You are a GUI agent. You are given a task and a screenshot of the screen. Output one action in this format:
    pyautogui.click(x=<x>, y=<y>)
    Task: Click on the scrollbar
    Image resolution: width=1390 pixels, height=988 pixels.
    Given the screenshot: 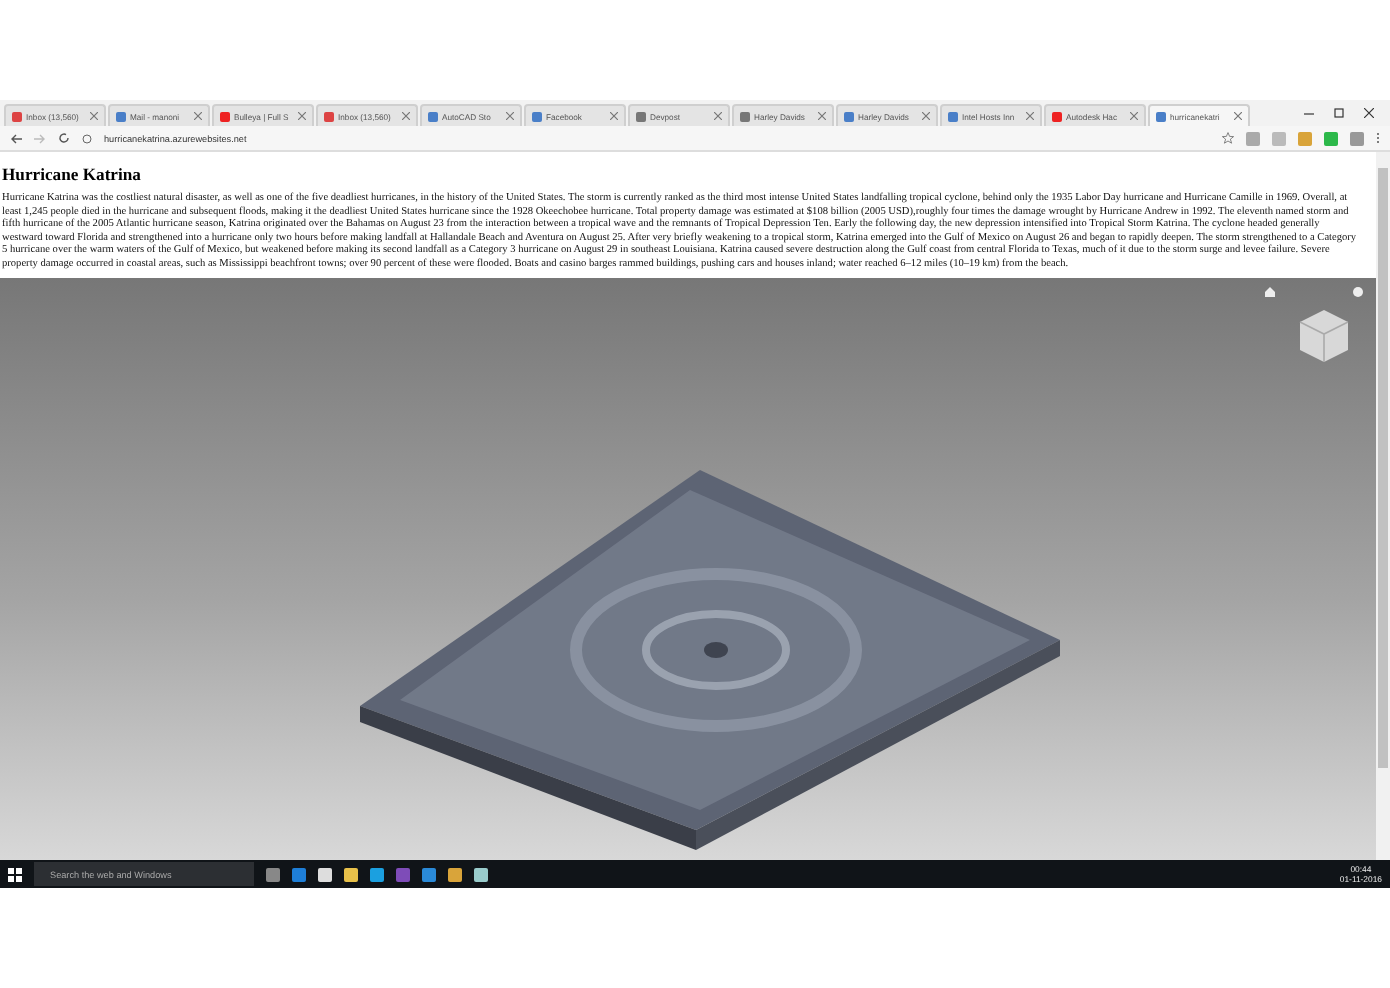 What is the action you would take?
    pyautogui.click(x=1383, y=506)
    